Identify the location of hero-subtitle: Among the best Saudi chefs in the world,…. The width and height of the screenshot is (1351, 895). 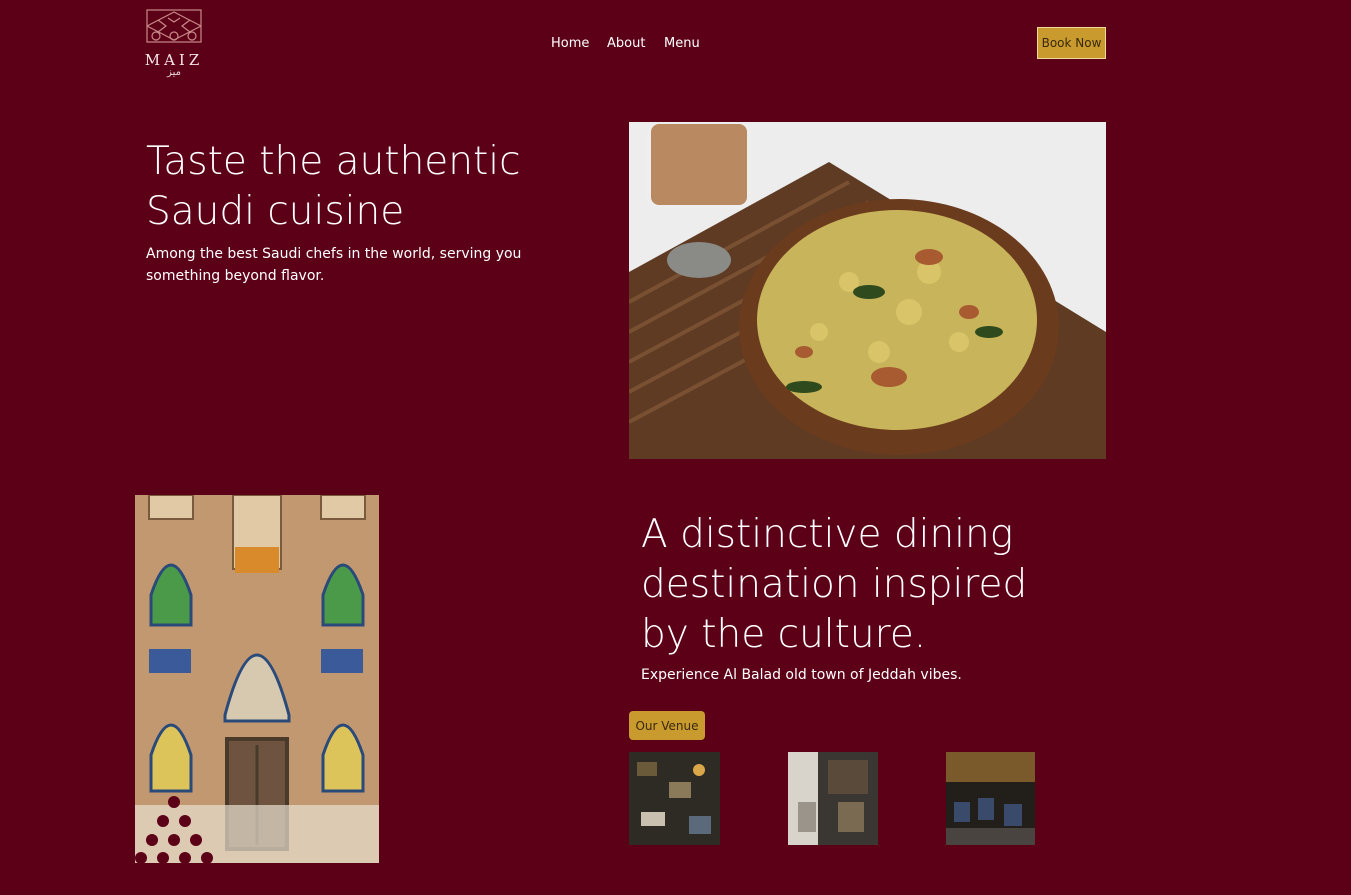
(334, 265).